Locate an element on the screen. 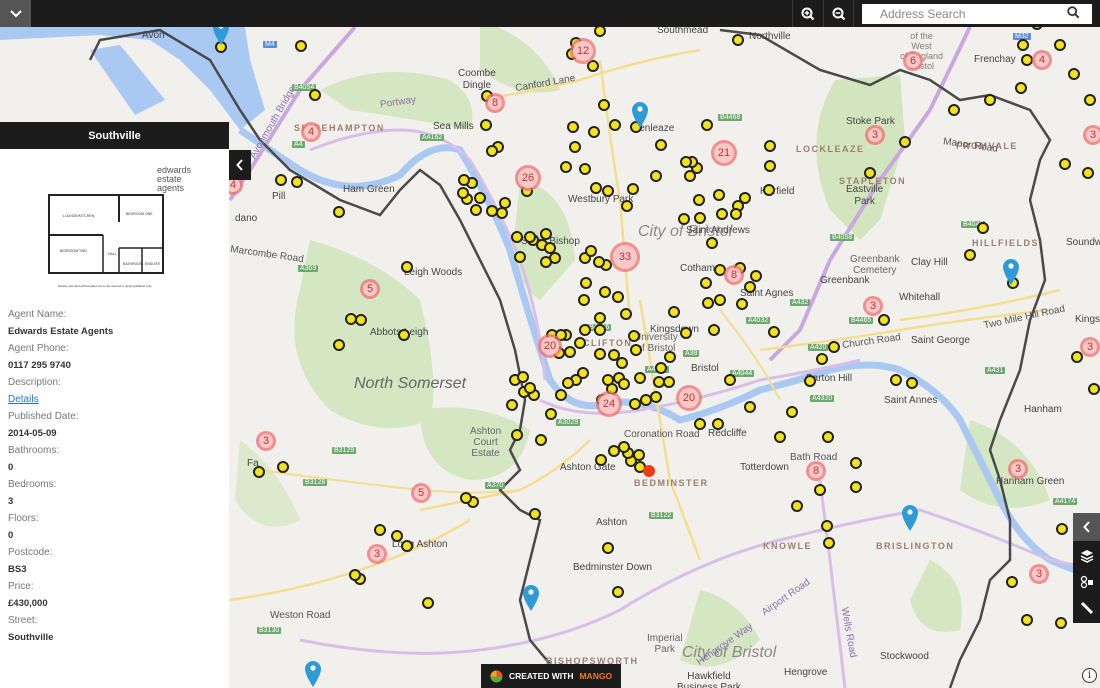 Image resolution: width=1100 pixels, height=688 pixels. property-cluster: 21 is located at coordinates (724, 153).